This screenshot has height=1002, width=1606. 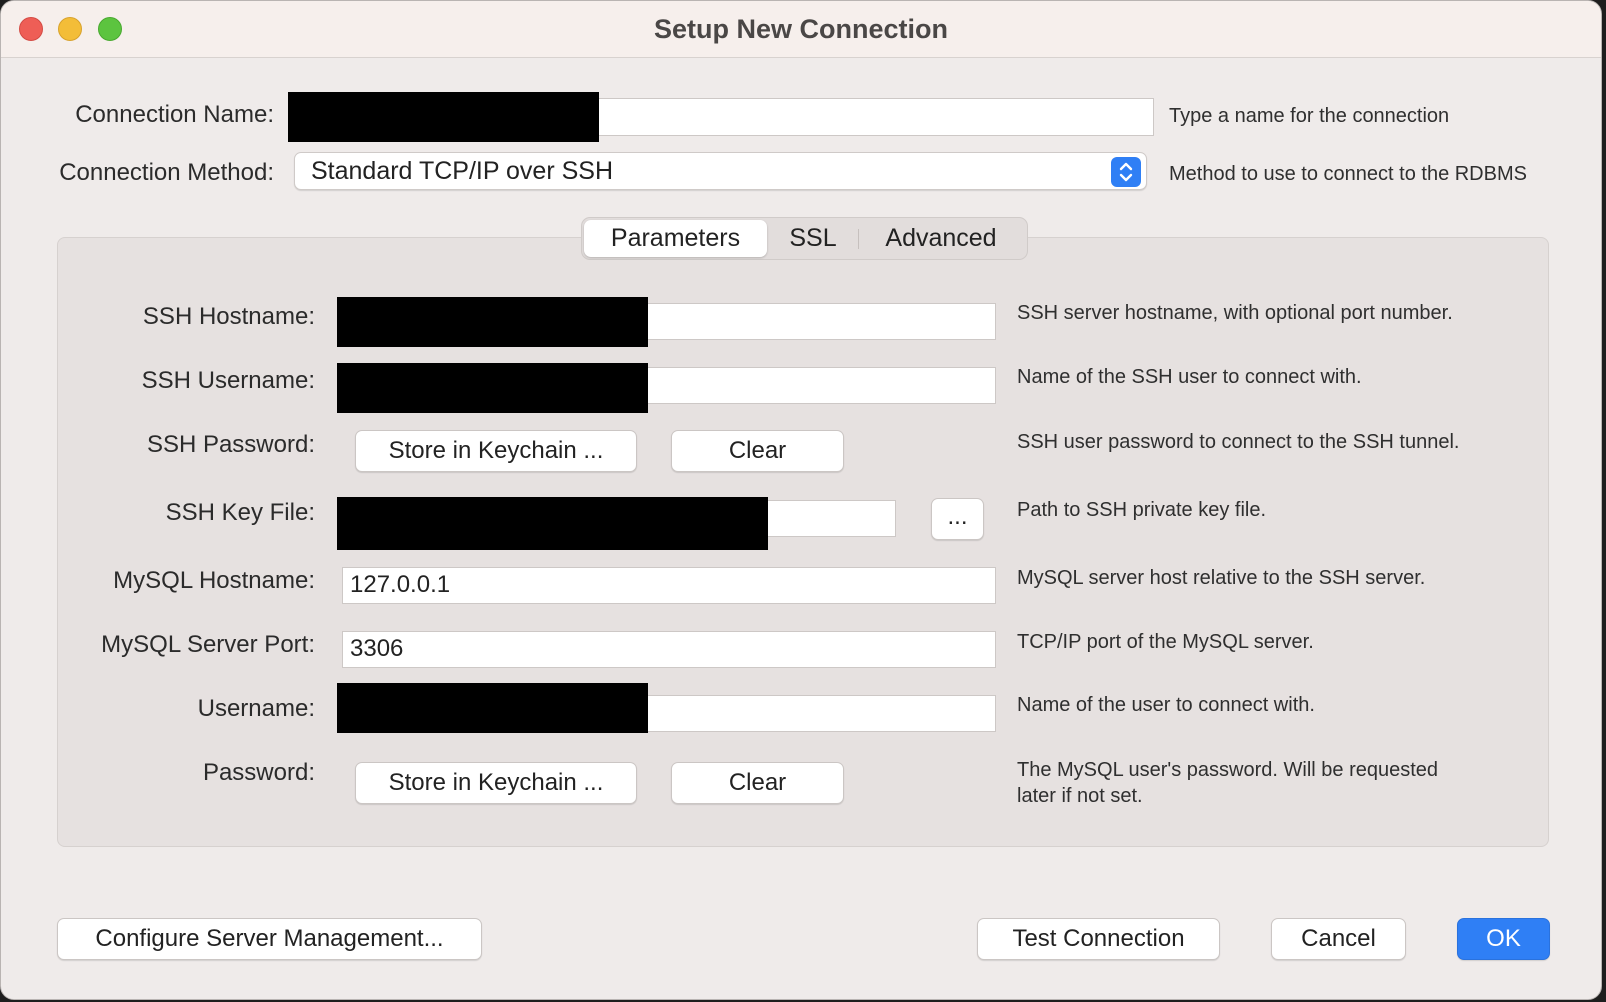 I want to click on window-title: Setup New Connection, so click(x=800, y=29).